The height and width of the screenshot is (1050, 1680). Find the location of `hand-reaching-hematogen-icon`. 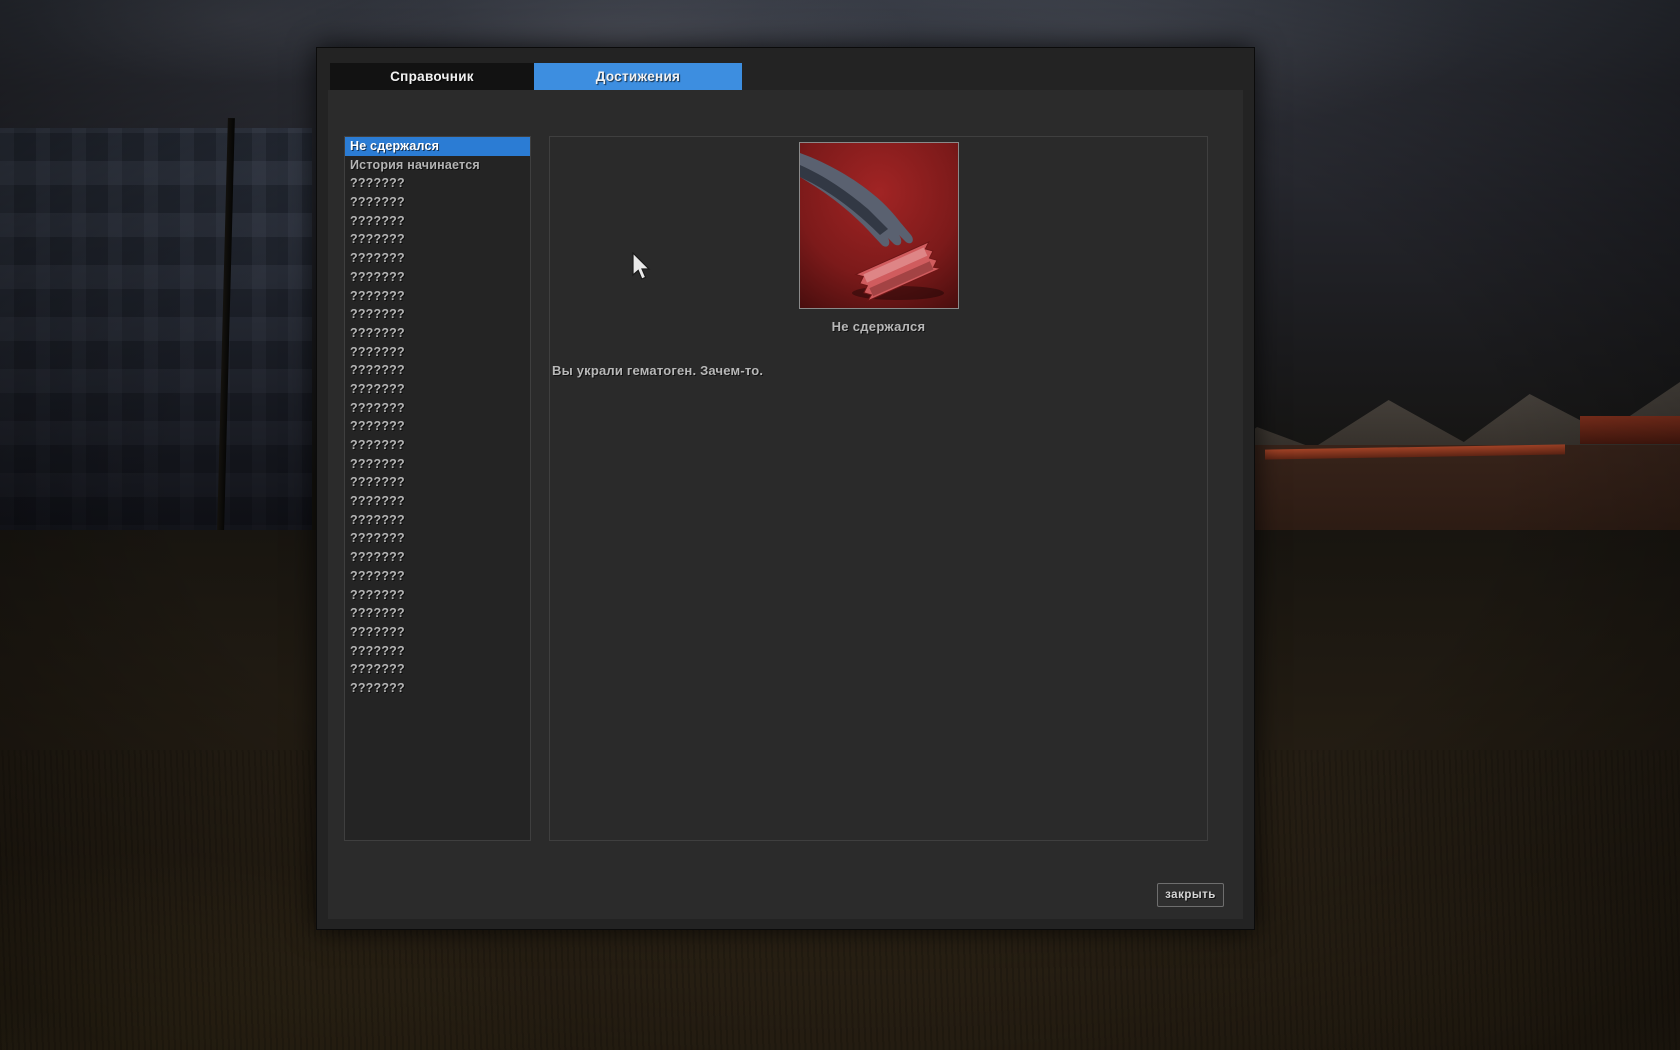

hand-reaching-hematogen-icon is located at coordinates (878, 225).